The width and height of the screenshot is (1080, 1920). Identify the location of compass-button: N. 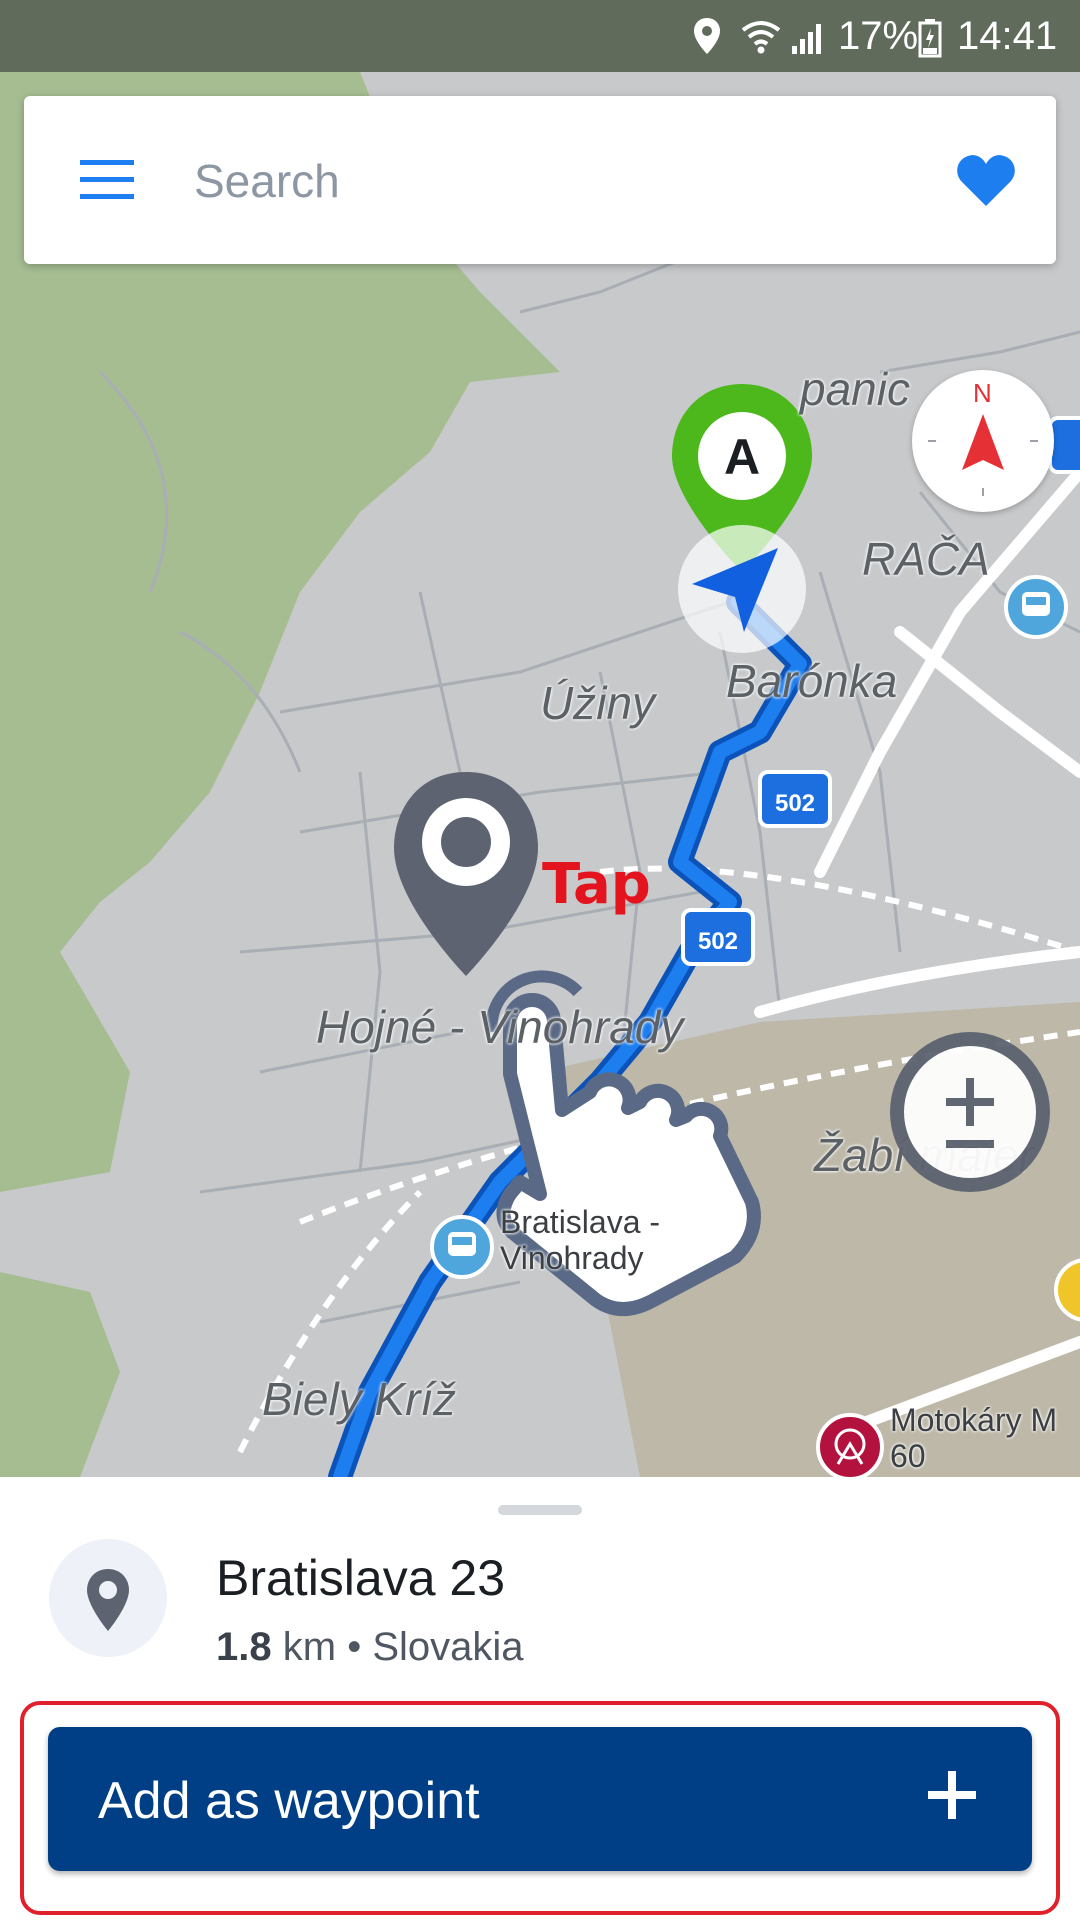
(983, 441).